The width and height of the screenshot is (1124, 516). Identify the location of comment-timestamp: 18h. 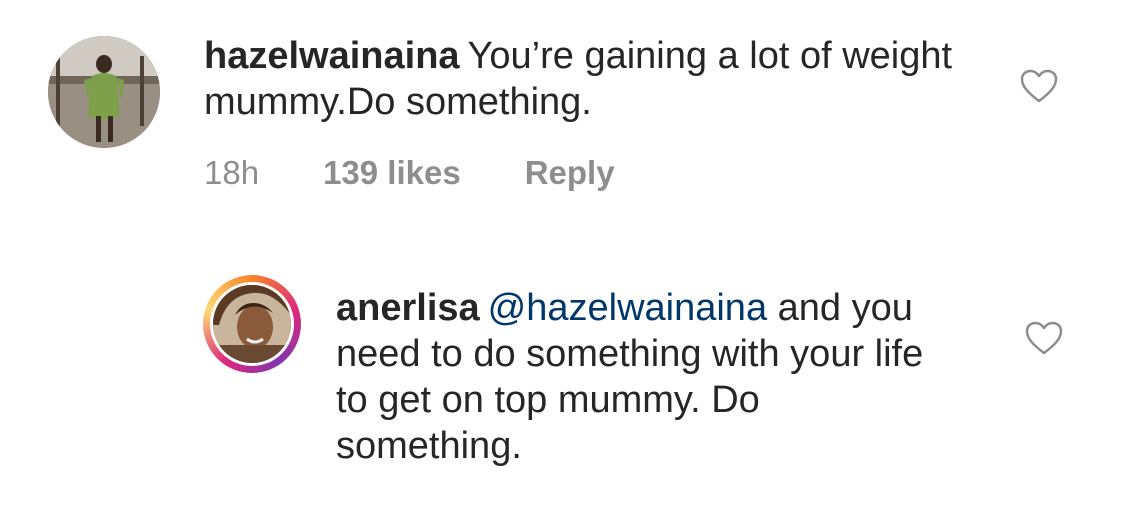
(231, 173).